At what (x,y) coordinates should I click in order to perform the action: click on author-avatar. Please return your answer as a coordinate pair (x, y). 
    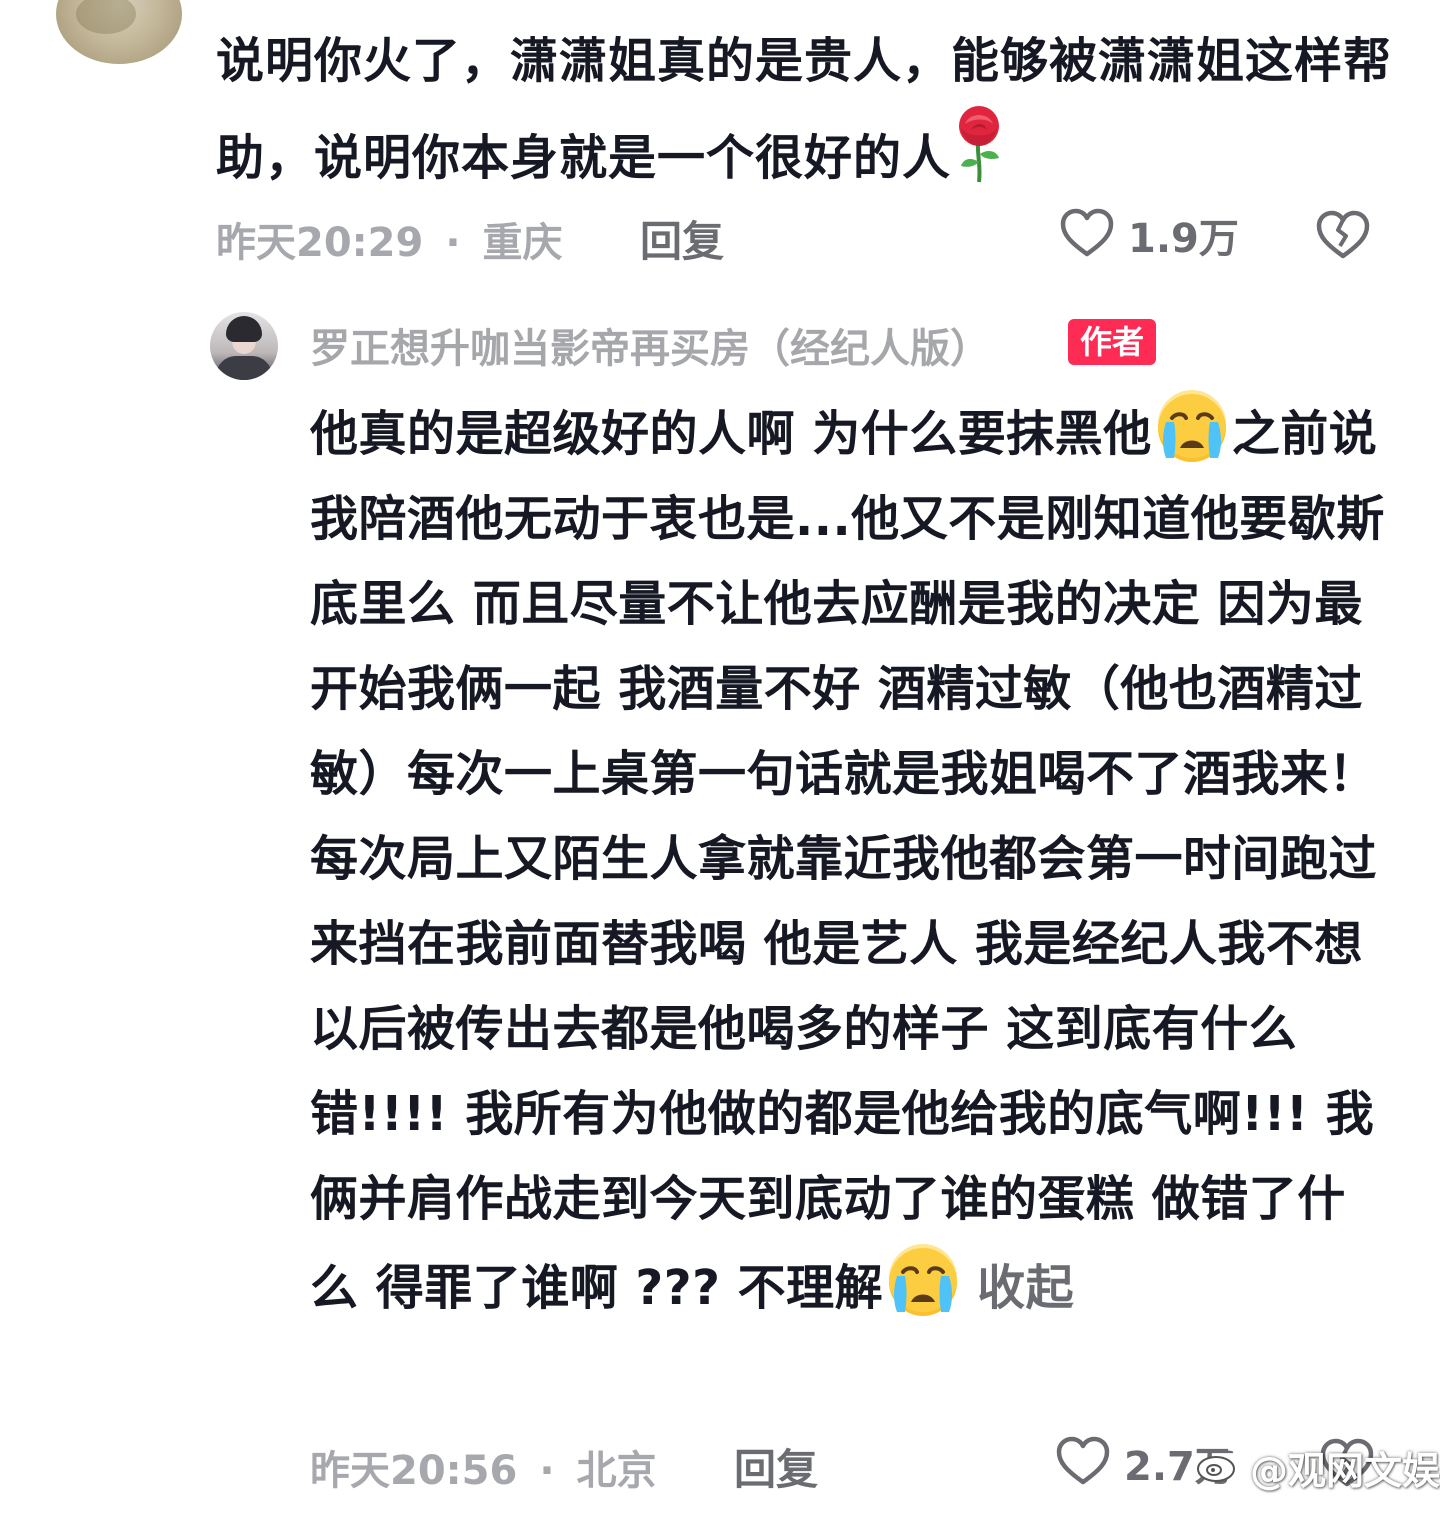
    Looking at the image, I should click on (244, 346).